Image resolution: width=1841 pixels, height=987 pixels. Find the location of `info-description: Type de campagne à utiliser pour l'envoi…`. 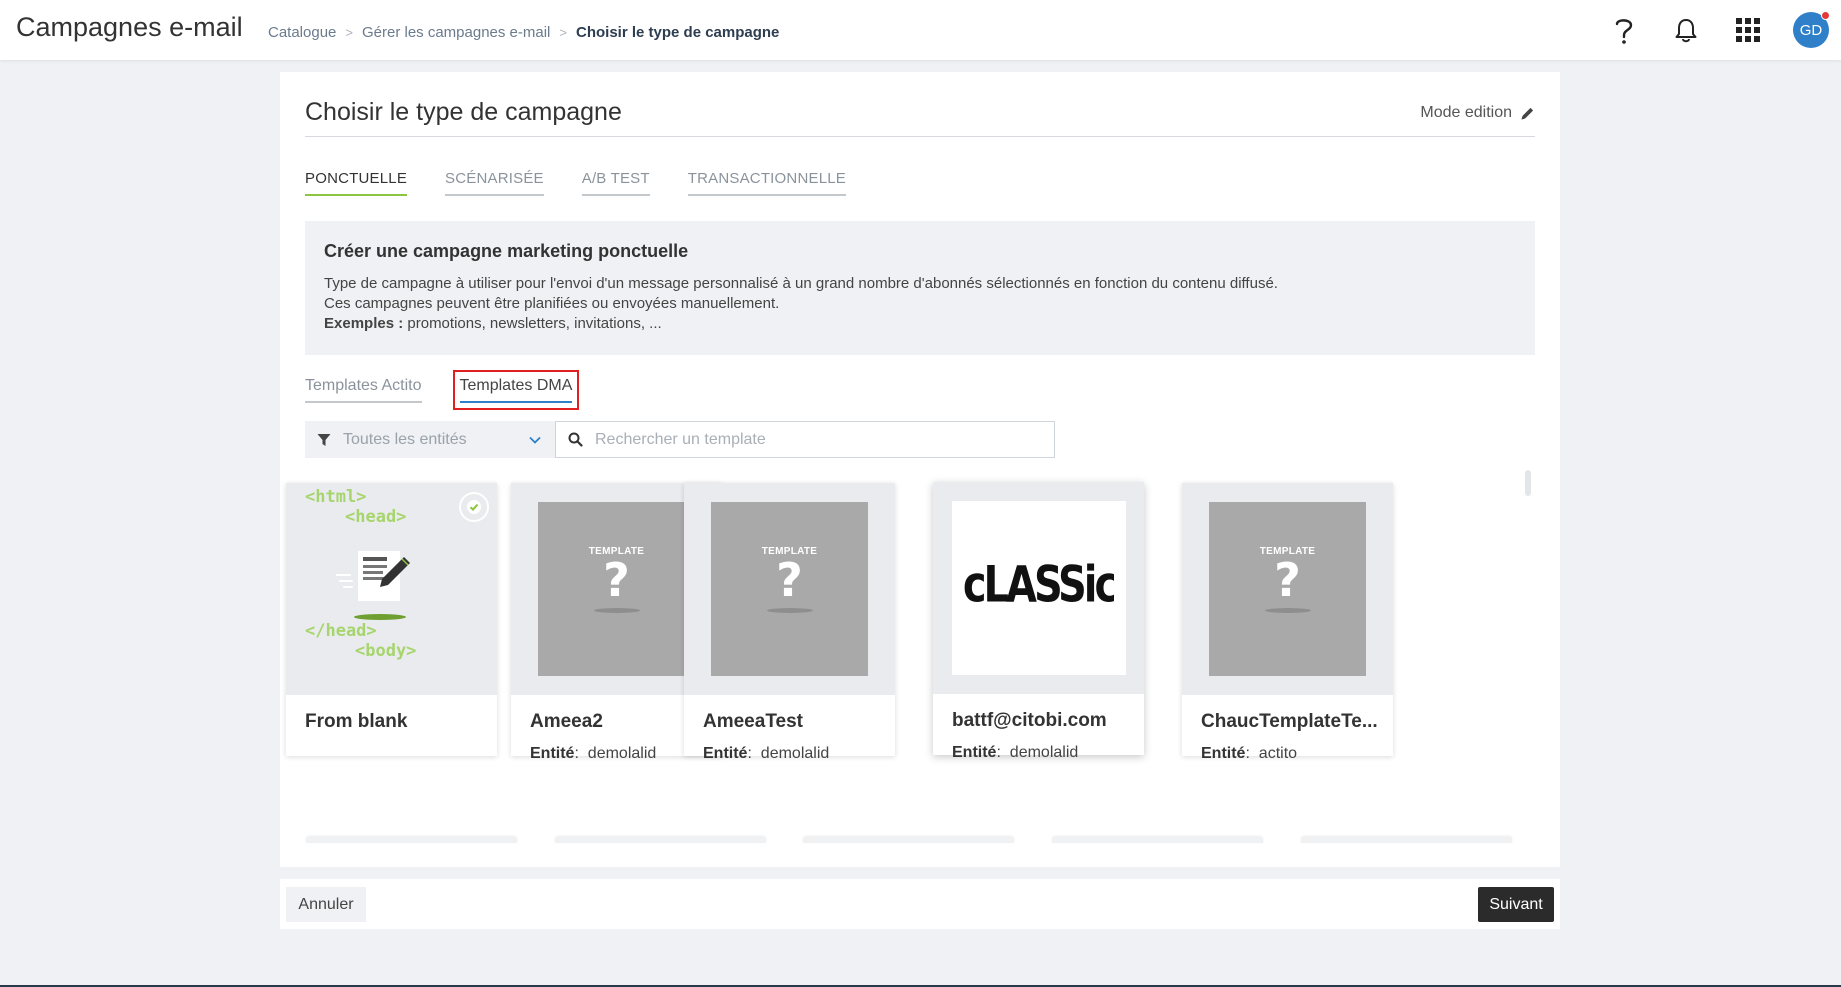

info-description: Type de campagne à utiliser pour l'envoi… is located at coordinates (920, 304).